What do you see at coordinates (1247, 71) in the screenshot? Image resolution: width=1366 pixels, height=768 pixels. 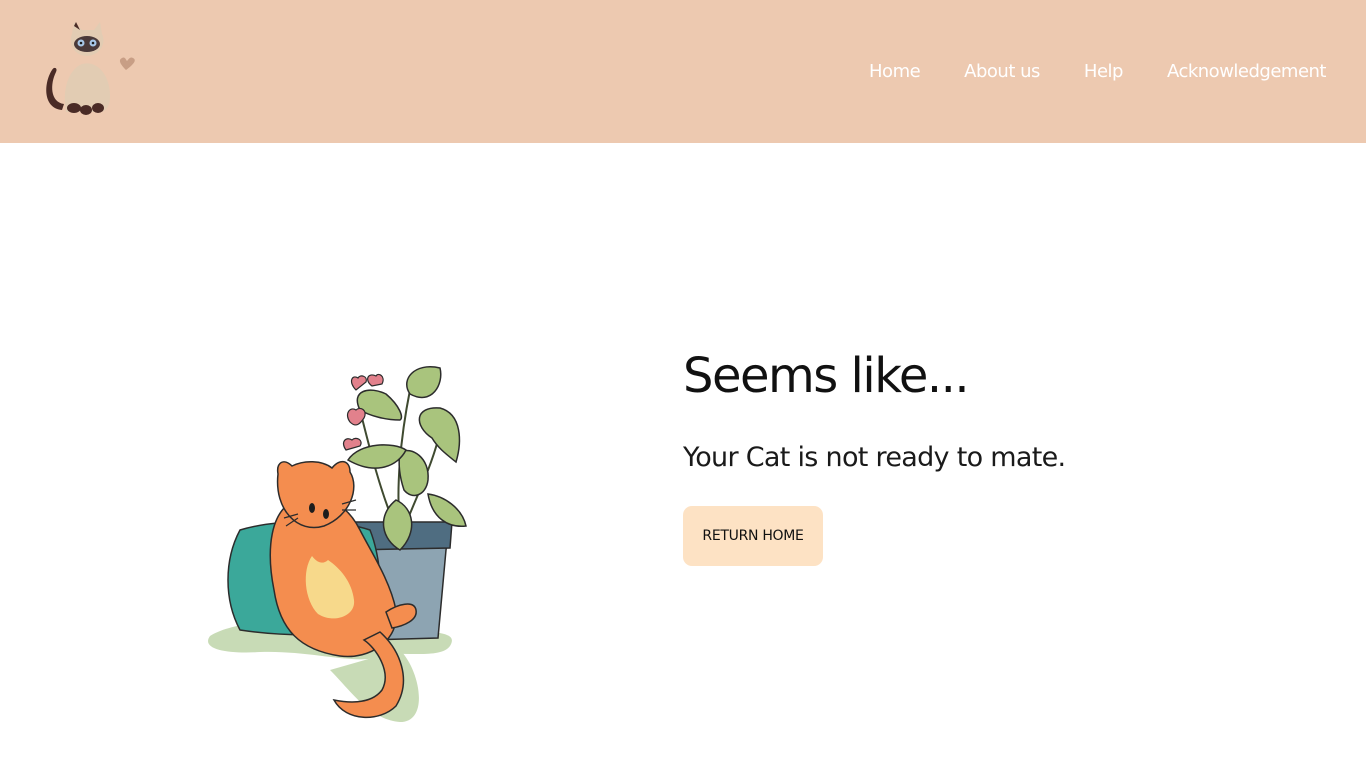 I see `nav-acknowledgement-link: Acknowledgement` at bounding box center [1247, 71].